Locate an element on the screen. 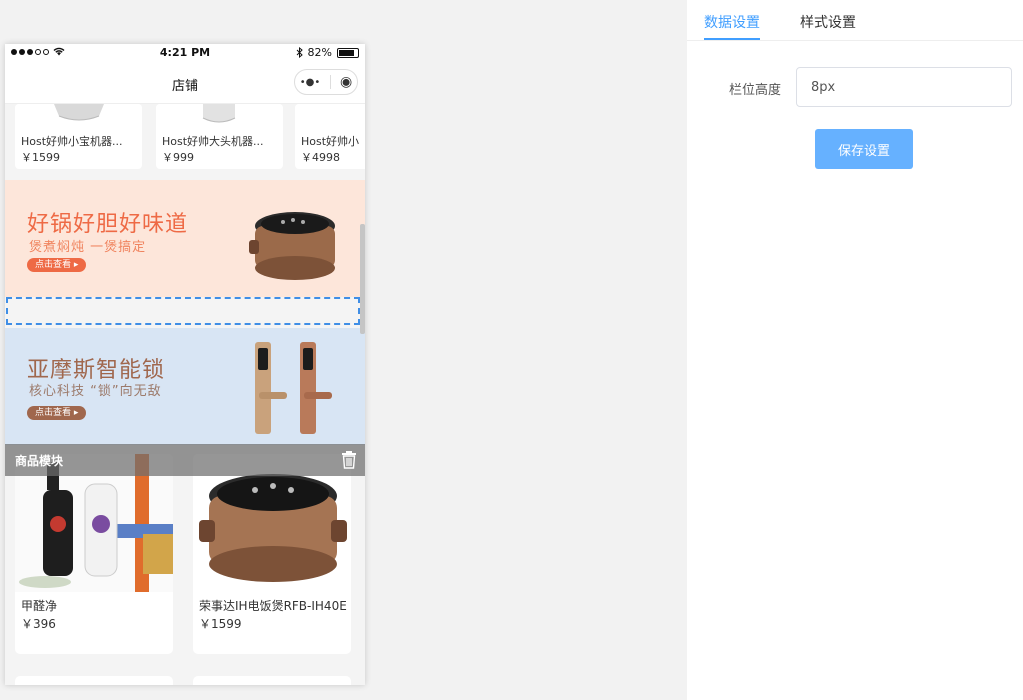 This screenshot has width=1023, height=700. close-icon: ◉ is located at coordinates (346, 82).